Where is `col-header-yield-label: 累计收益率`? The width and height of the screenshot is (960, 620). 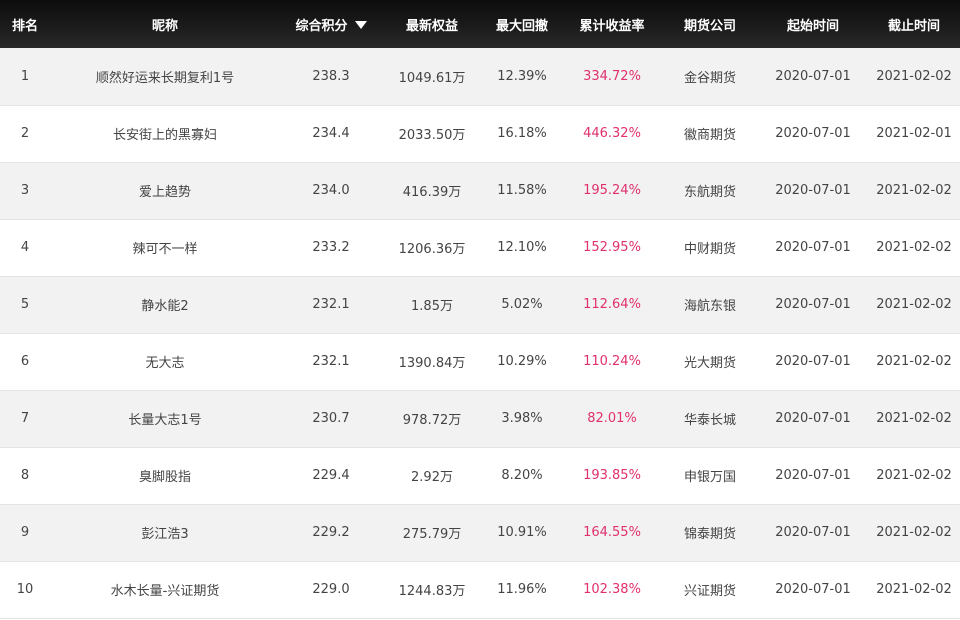
col-header-yield-label: 累计收益率 is located at coordinates (612, 26).